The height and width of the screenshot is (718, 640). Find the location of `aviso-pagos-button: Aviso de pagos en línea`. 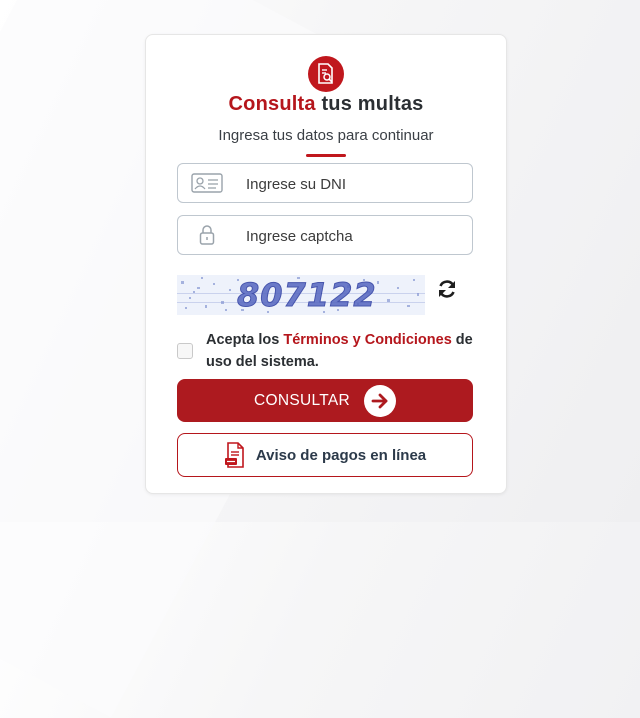

aviso-pagos-button: Aviso de pagos en línea is located at coordinates (325, 455).